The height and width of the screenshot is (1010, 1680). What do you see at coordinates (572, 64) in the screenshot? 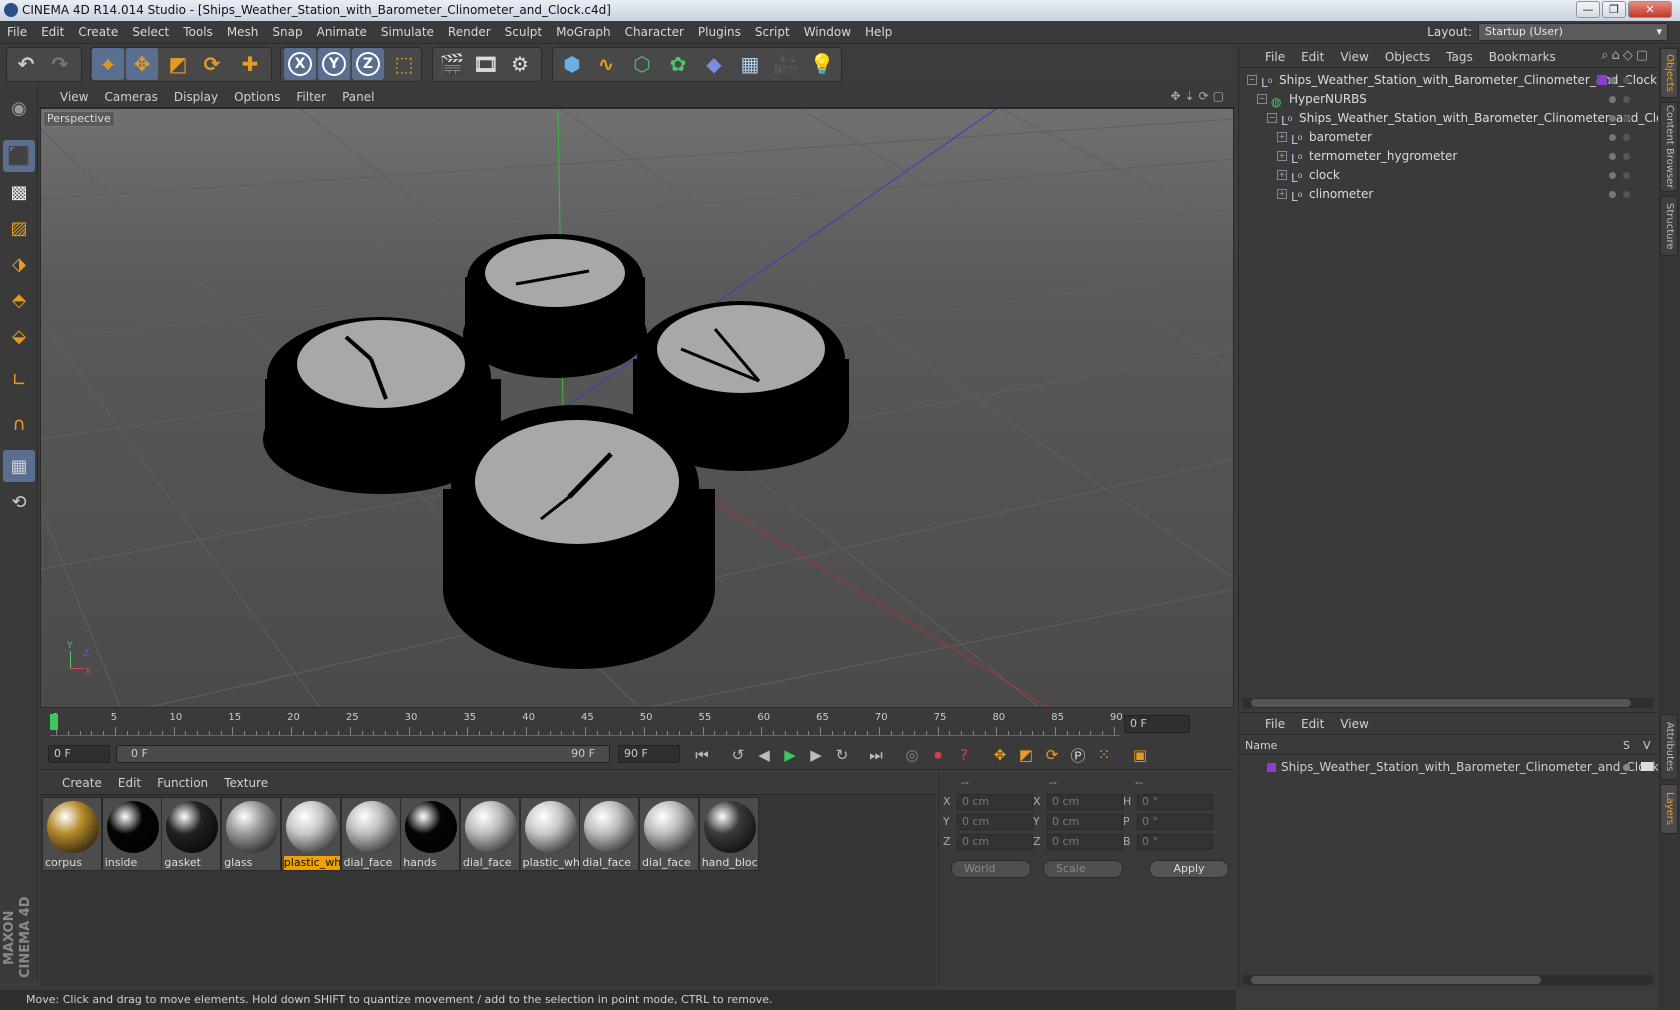
I see `cube-icon: ⬢` at bounding box center [572, 64].